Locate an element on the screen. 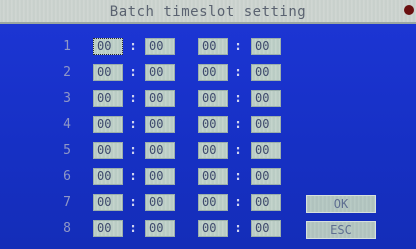 The width and height of the screenshot is (416, 249). row-number: 2 is located at coordinates (67, 72).